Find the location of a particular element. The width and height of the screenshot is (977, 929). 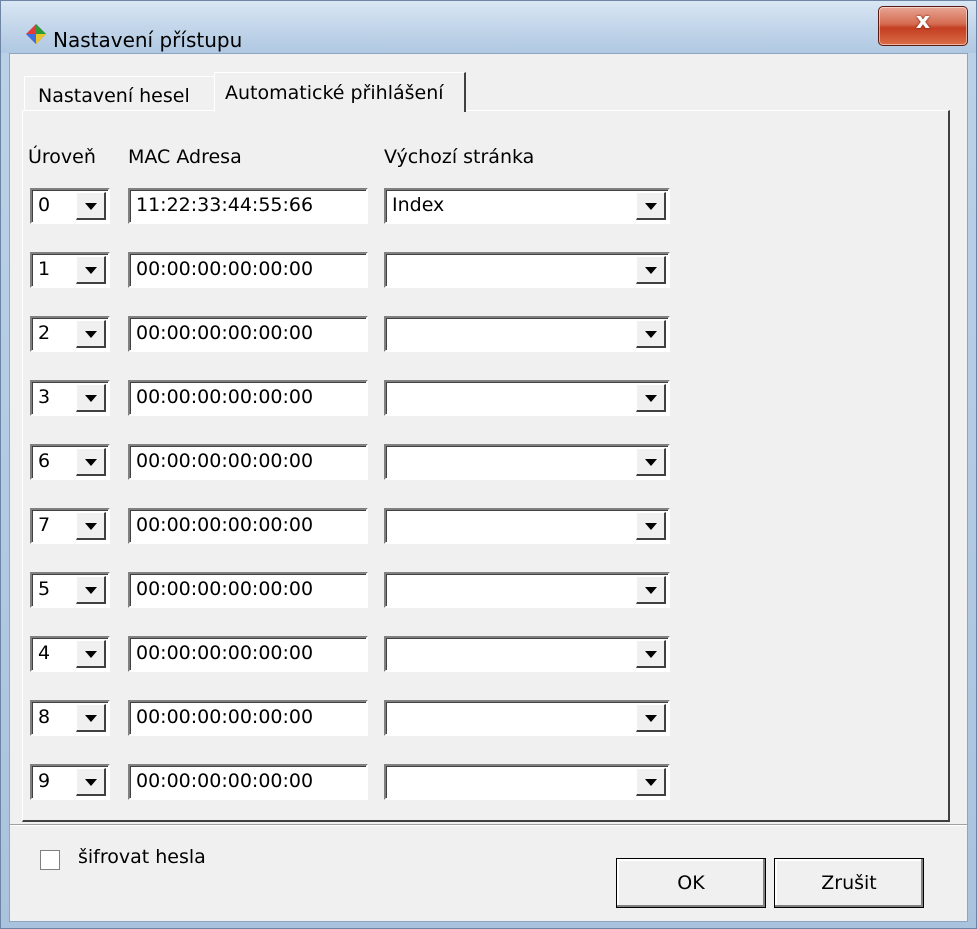

column-header-page: Výchozí stránka is located at coordinates (459, 157).